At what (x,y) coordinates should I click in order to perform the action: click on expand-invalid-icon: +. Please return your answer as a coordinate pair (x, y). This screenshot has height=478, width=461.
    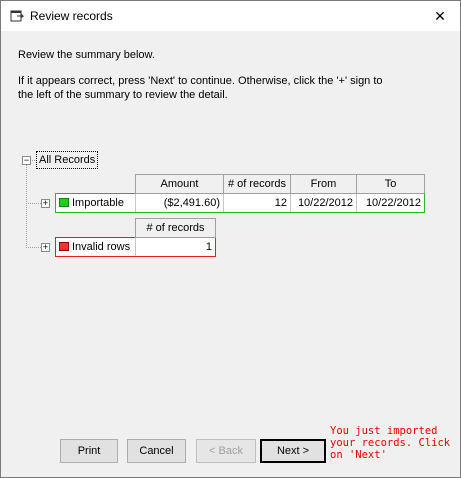
    Looking at the image, I should click on (45, 247).